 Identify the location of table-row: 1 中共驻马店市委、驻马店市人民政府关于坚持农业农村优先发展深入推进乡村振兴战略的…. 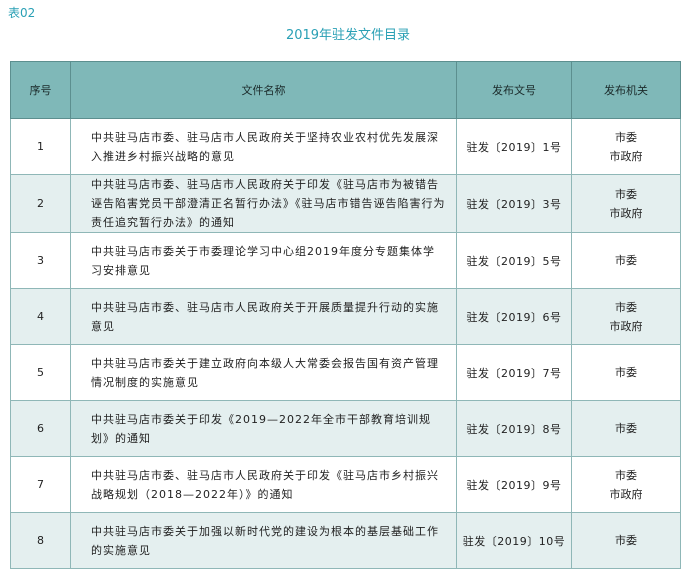
(345, 146).